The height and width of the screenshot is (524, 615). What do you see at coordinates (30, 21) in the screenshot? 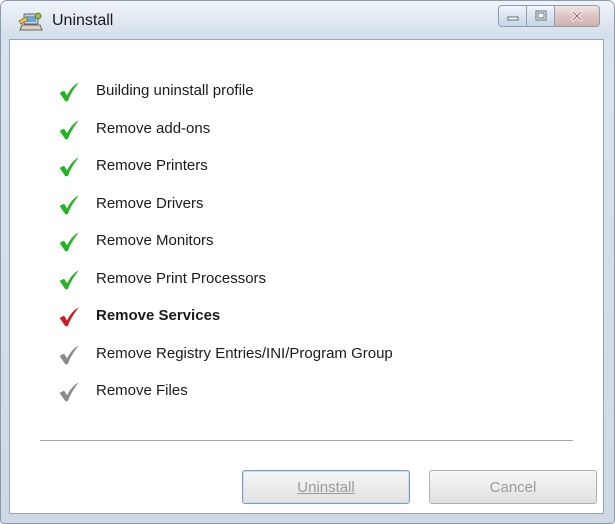
I see `uninstall-computer-icon` at bounding box center [30, 21].